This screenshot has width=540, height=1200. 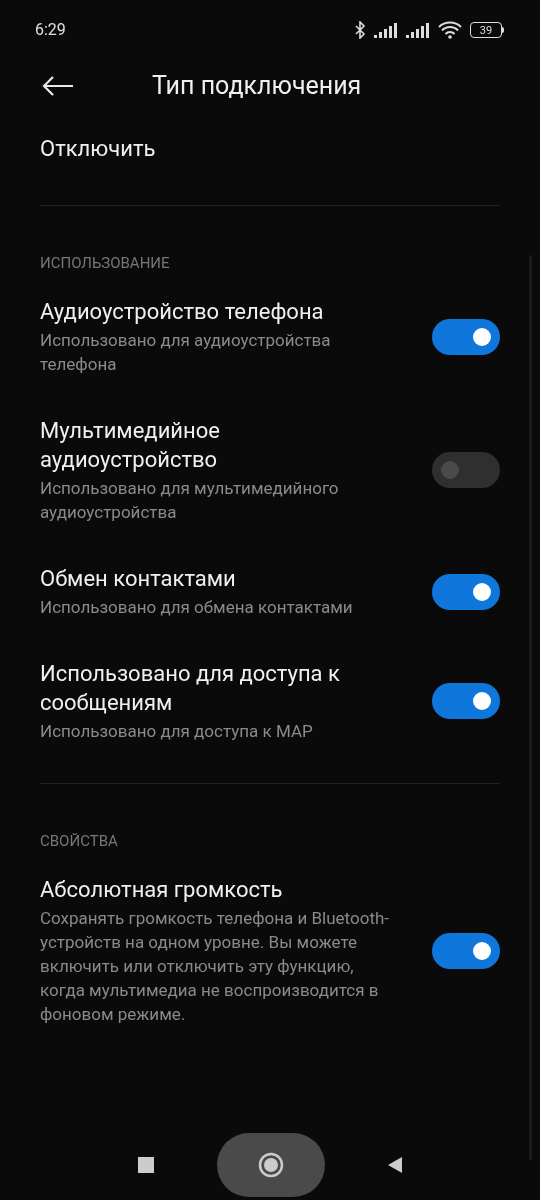 What do you see at coordinates (146, 1165) in the screenshot?
I see `recents-icon` at bounding box center [146, 1165].